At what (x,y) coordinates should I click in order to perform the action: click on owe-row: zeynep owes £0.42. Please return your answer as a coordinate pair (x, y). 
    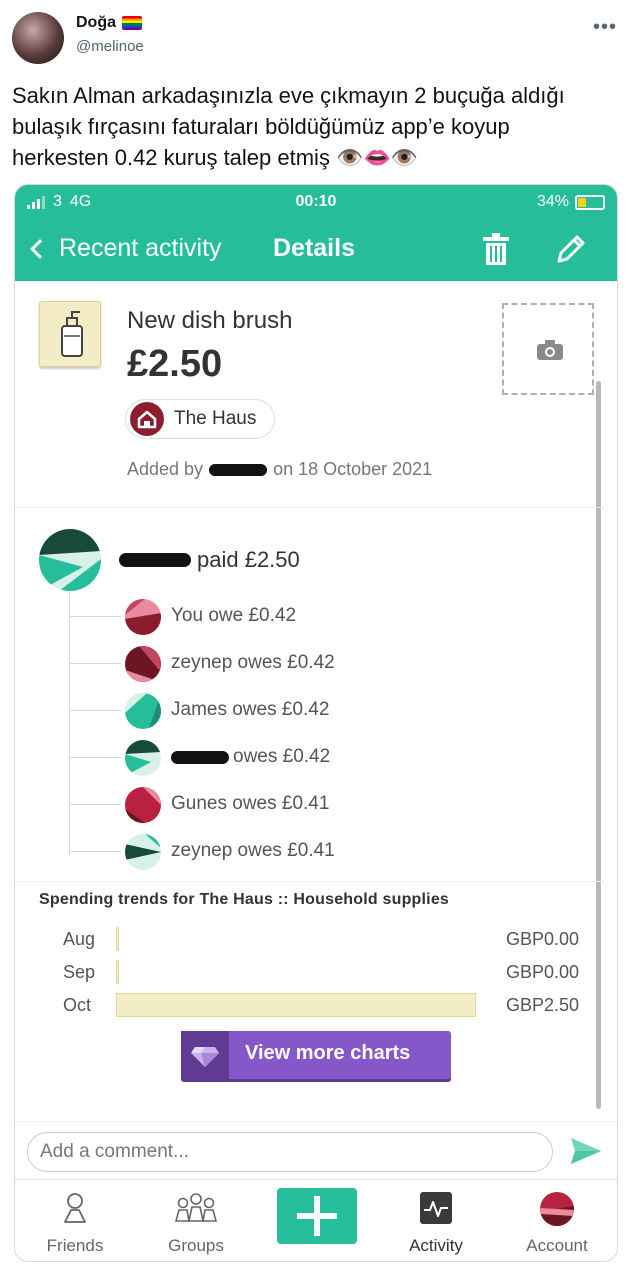
    Looking at the image, I should click on (269, 664).